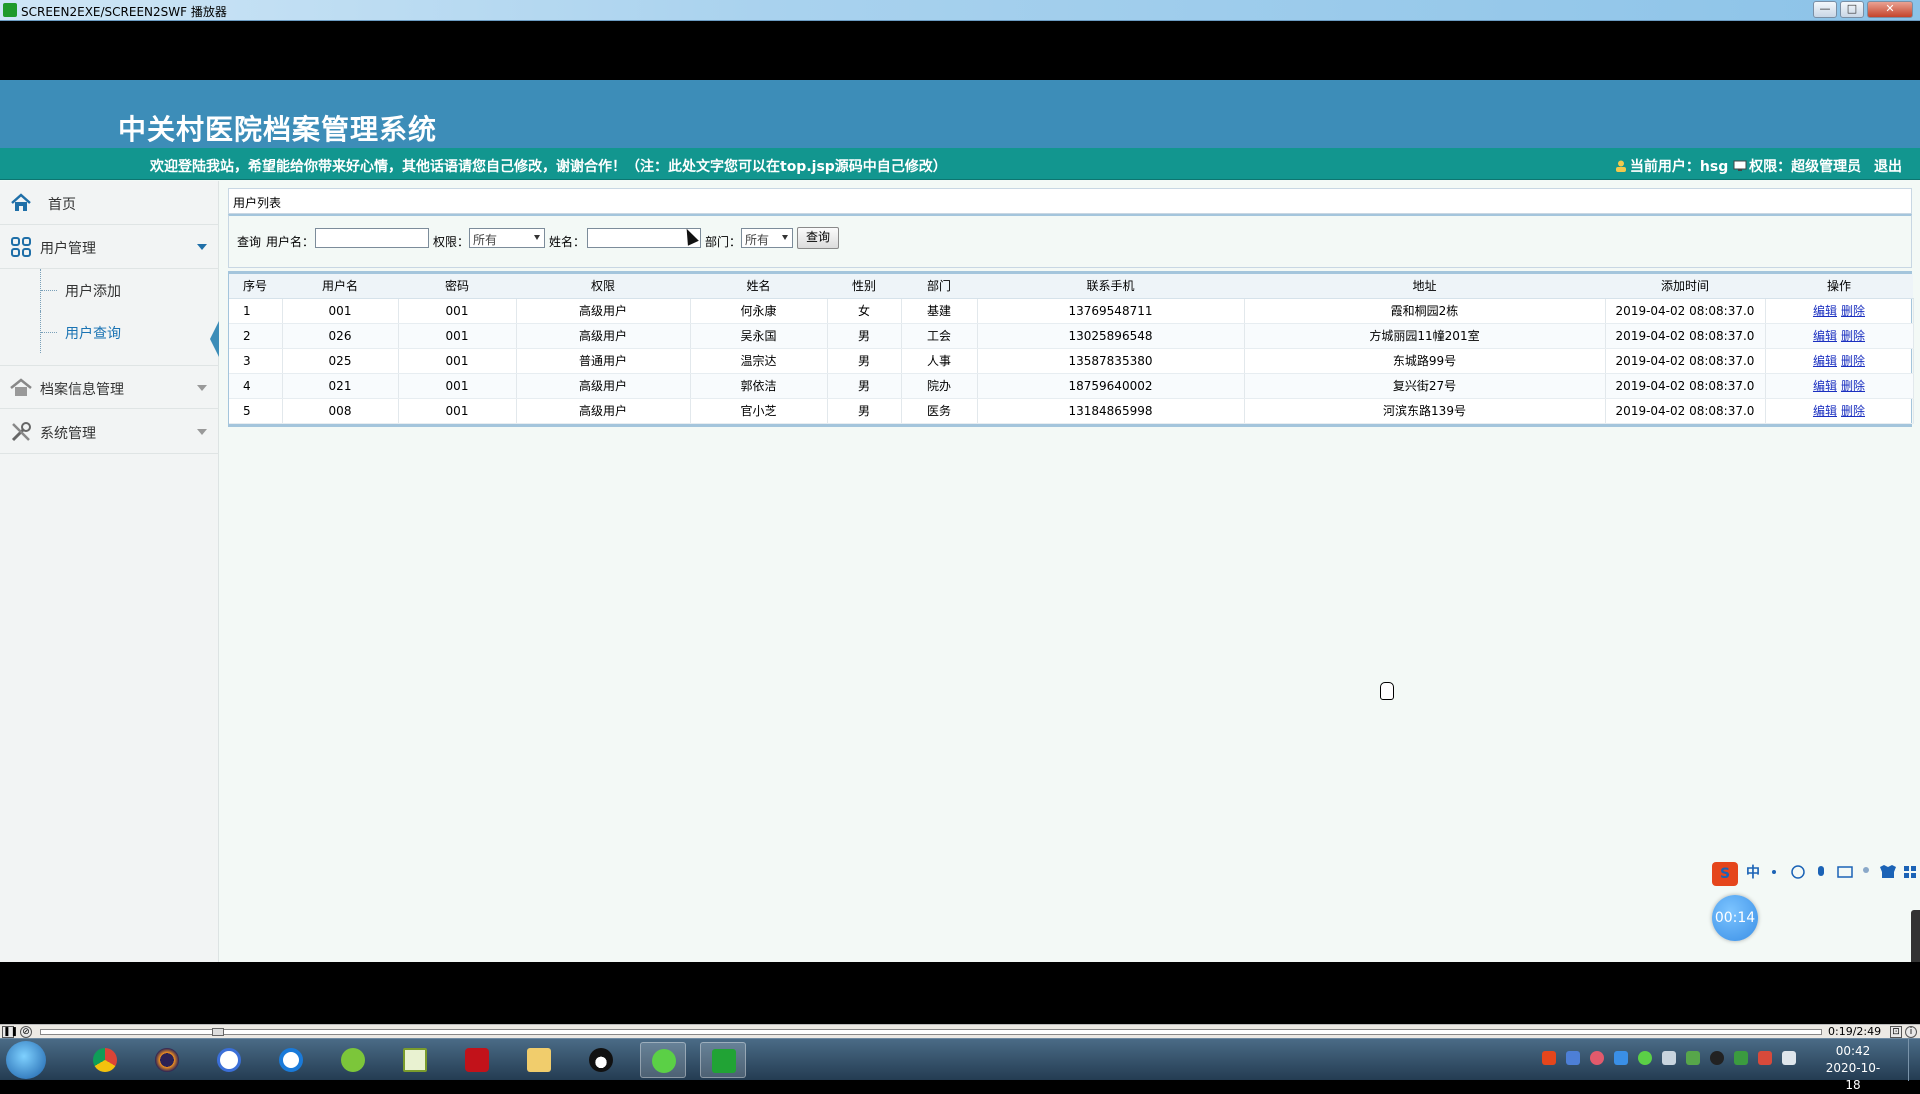 The image size is (1920, 1094). Describe the element at coordinates (759, 311) in the screenshot. I see `cell-name: 何永康` at that location.